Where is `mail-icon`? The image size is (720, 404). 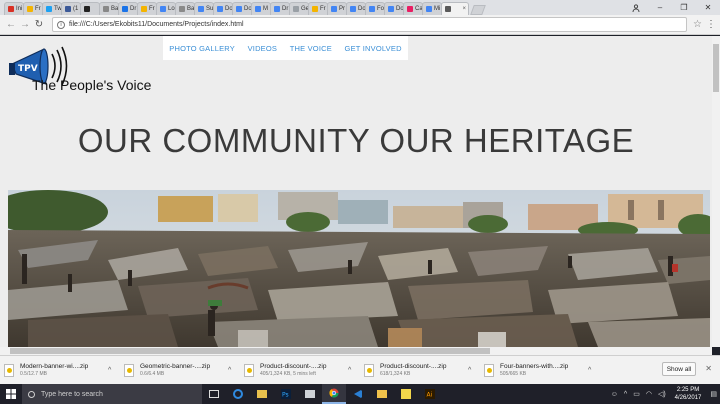 mail-icon is located at coordinates (310, 394).